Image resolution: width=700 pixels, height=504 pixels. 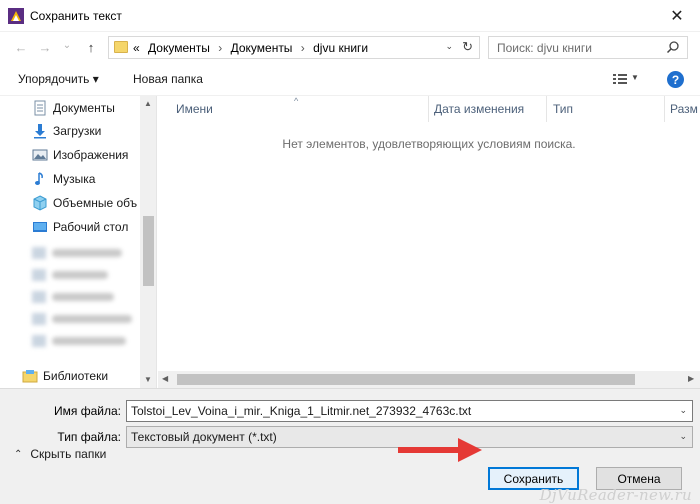 I want to click on downloads-icon, so click(x=40, y=131).